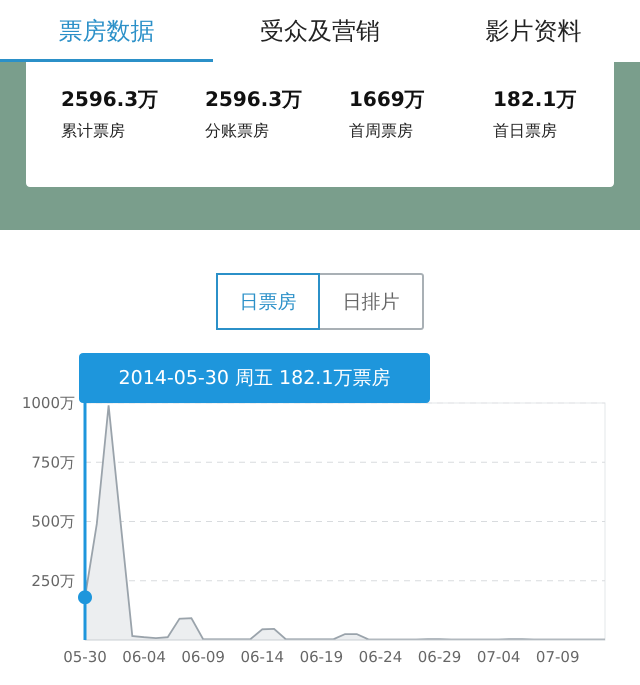  What do you see at coordinates (262, 657) in the screenshot?
I see `x-axis-label: 06-14` at bounding box center [262, 657].